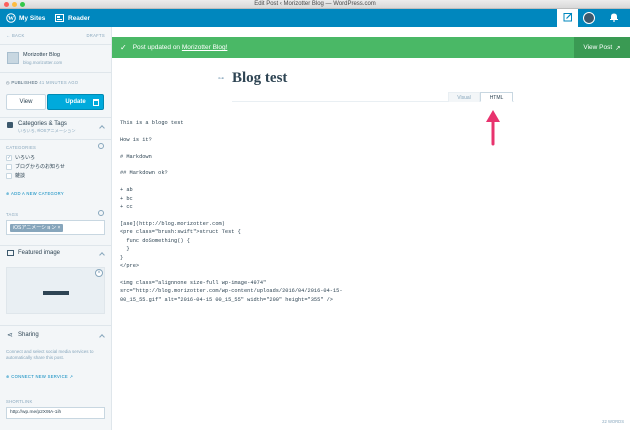 This screenshot has height=430, width=630. Describe the element at coordinates (155, 240) in the screenshot. I see `content-line: func doSomething() {` at that location.